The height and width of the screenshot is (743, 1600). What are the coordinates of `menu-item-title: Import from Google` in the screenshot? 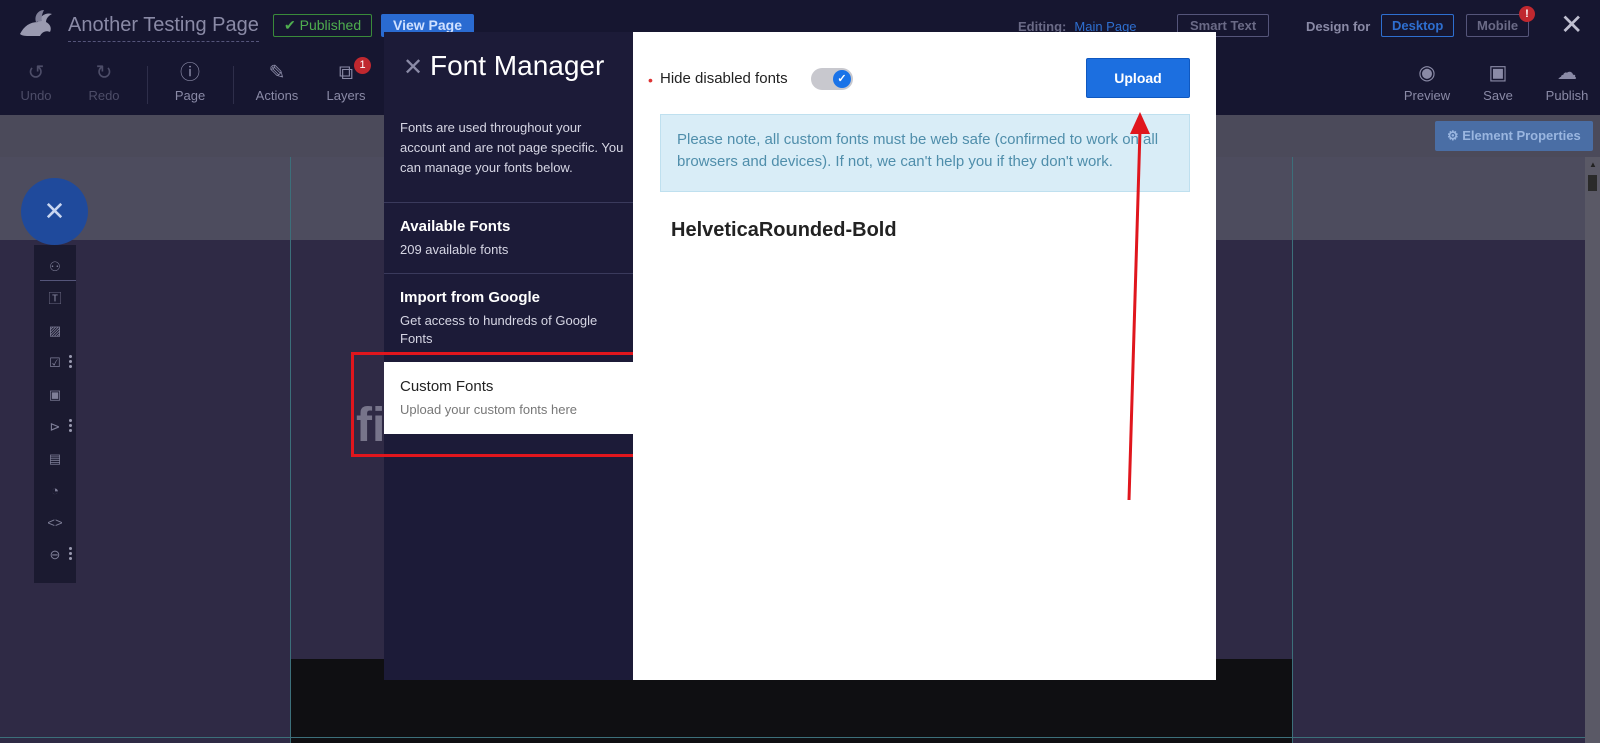 It's located at (470, 297).